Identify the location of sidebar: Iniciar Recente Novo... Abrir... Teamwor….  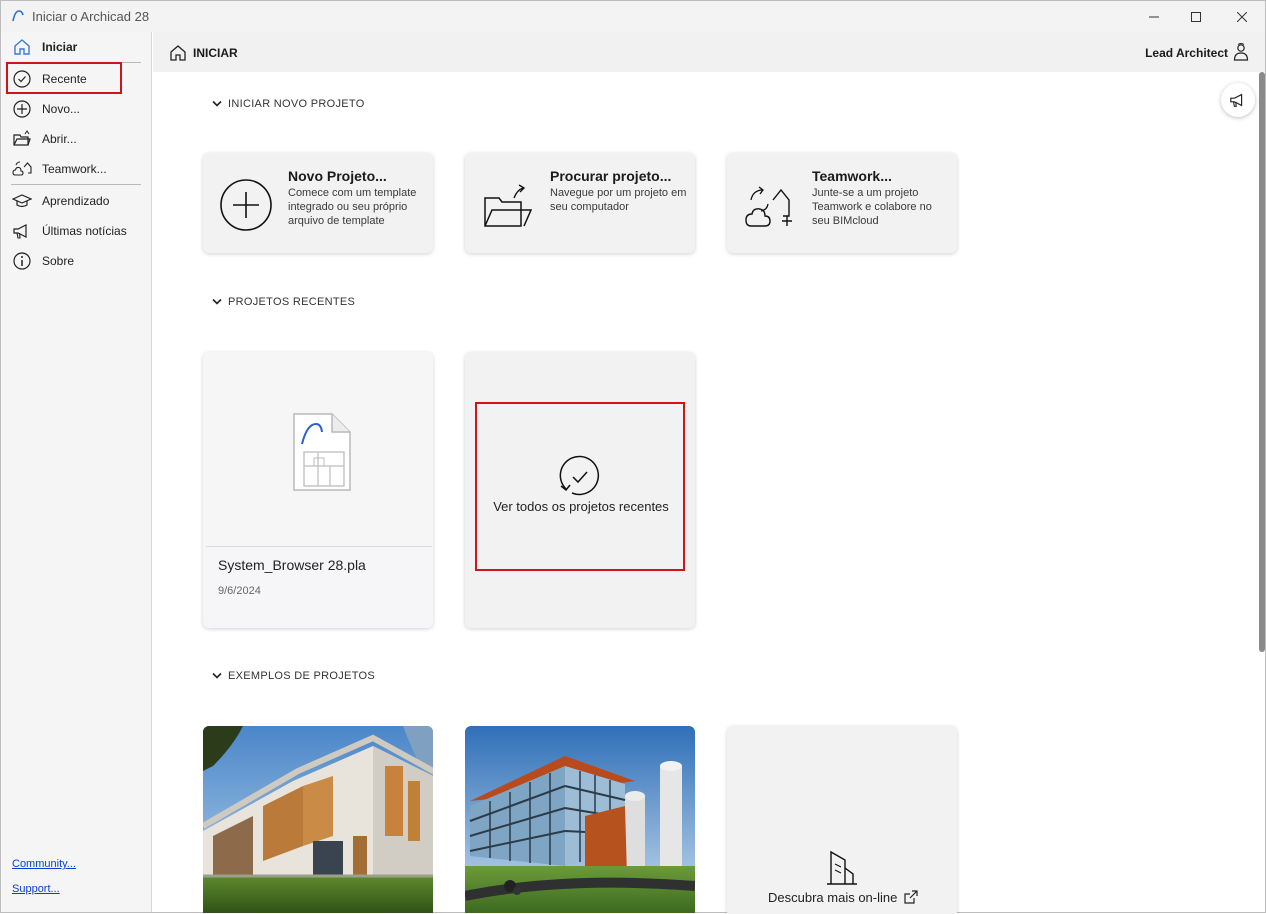
(76, 472).